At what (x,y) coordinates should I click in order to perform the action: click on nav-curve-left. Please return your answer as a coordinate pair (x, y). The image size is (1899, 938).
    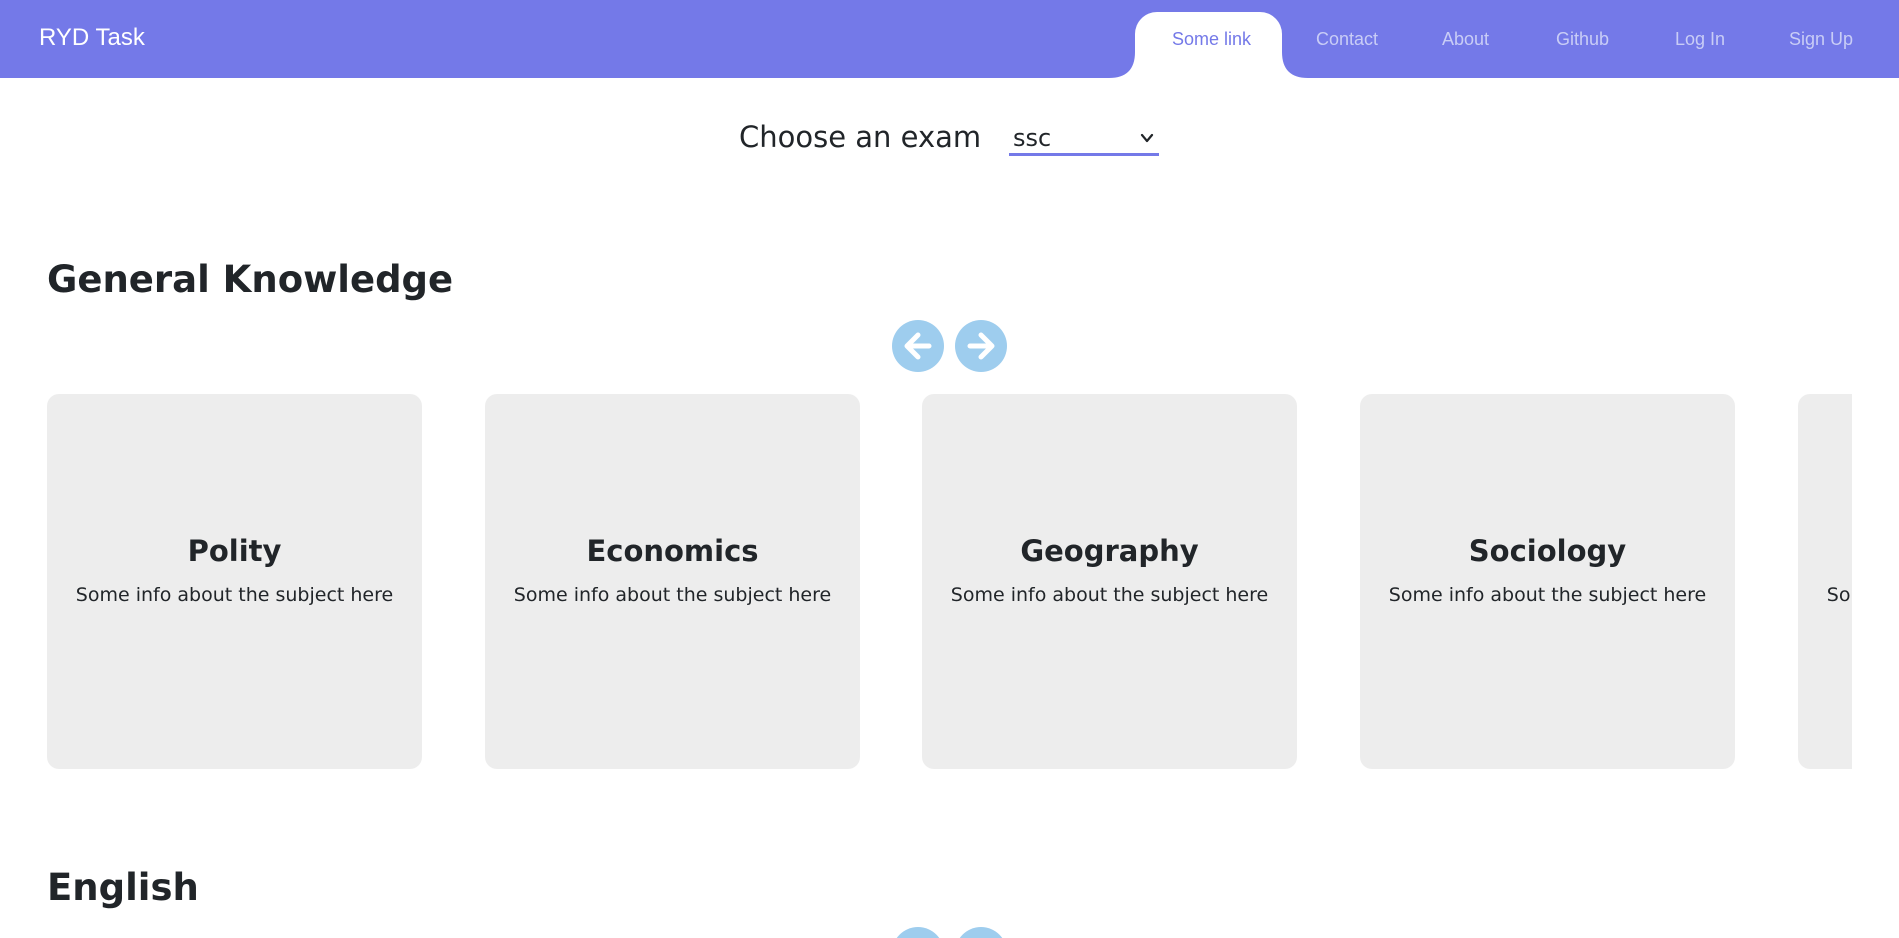
    Looking at the image, I should click on (1122, 65).